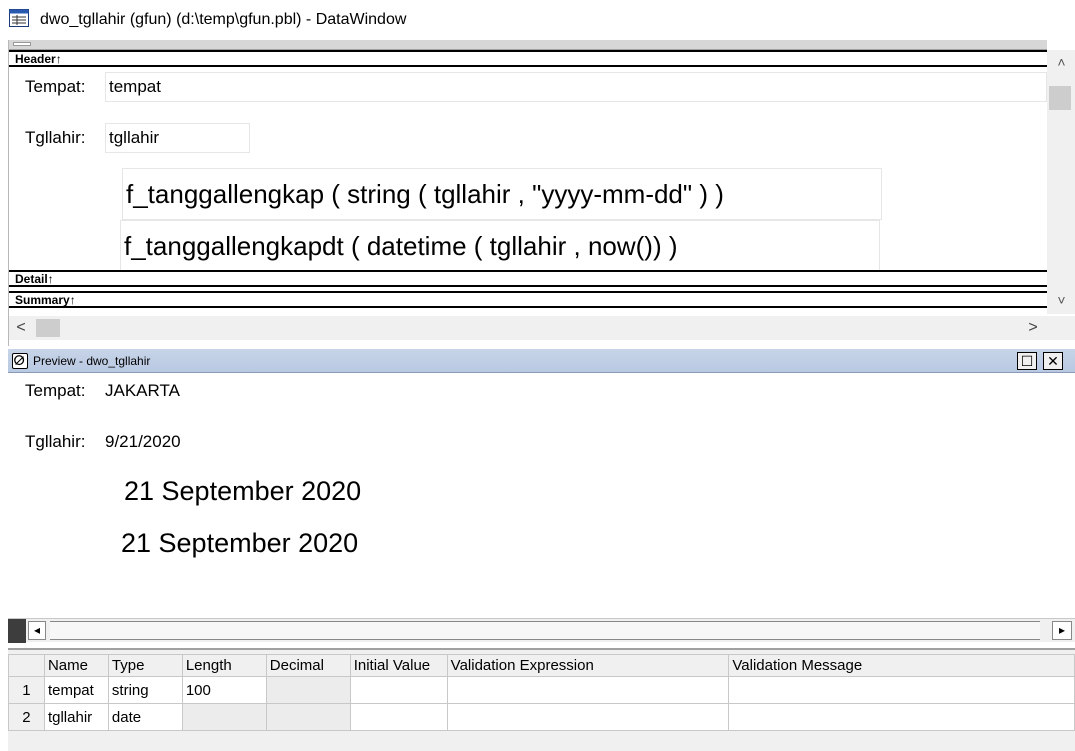  Describe the element at coordinates (55, 390) in the screenshot. I see `preview-tempat-label: Tempat:` at that location.